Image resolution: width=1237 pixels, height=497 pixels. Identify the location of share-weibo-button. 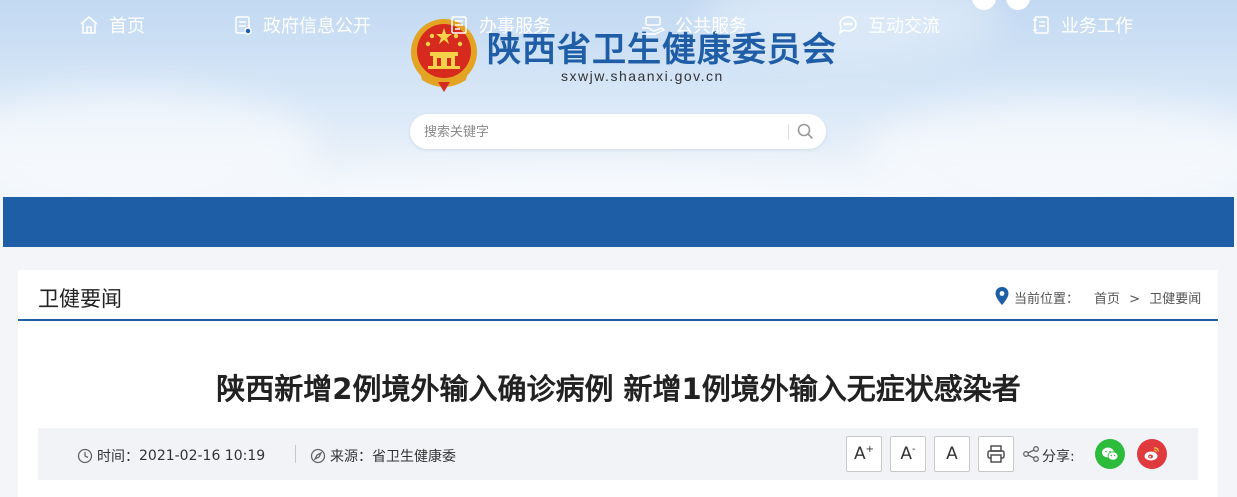
(1152, 454).